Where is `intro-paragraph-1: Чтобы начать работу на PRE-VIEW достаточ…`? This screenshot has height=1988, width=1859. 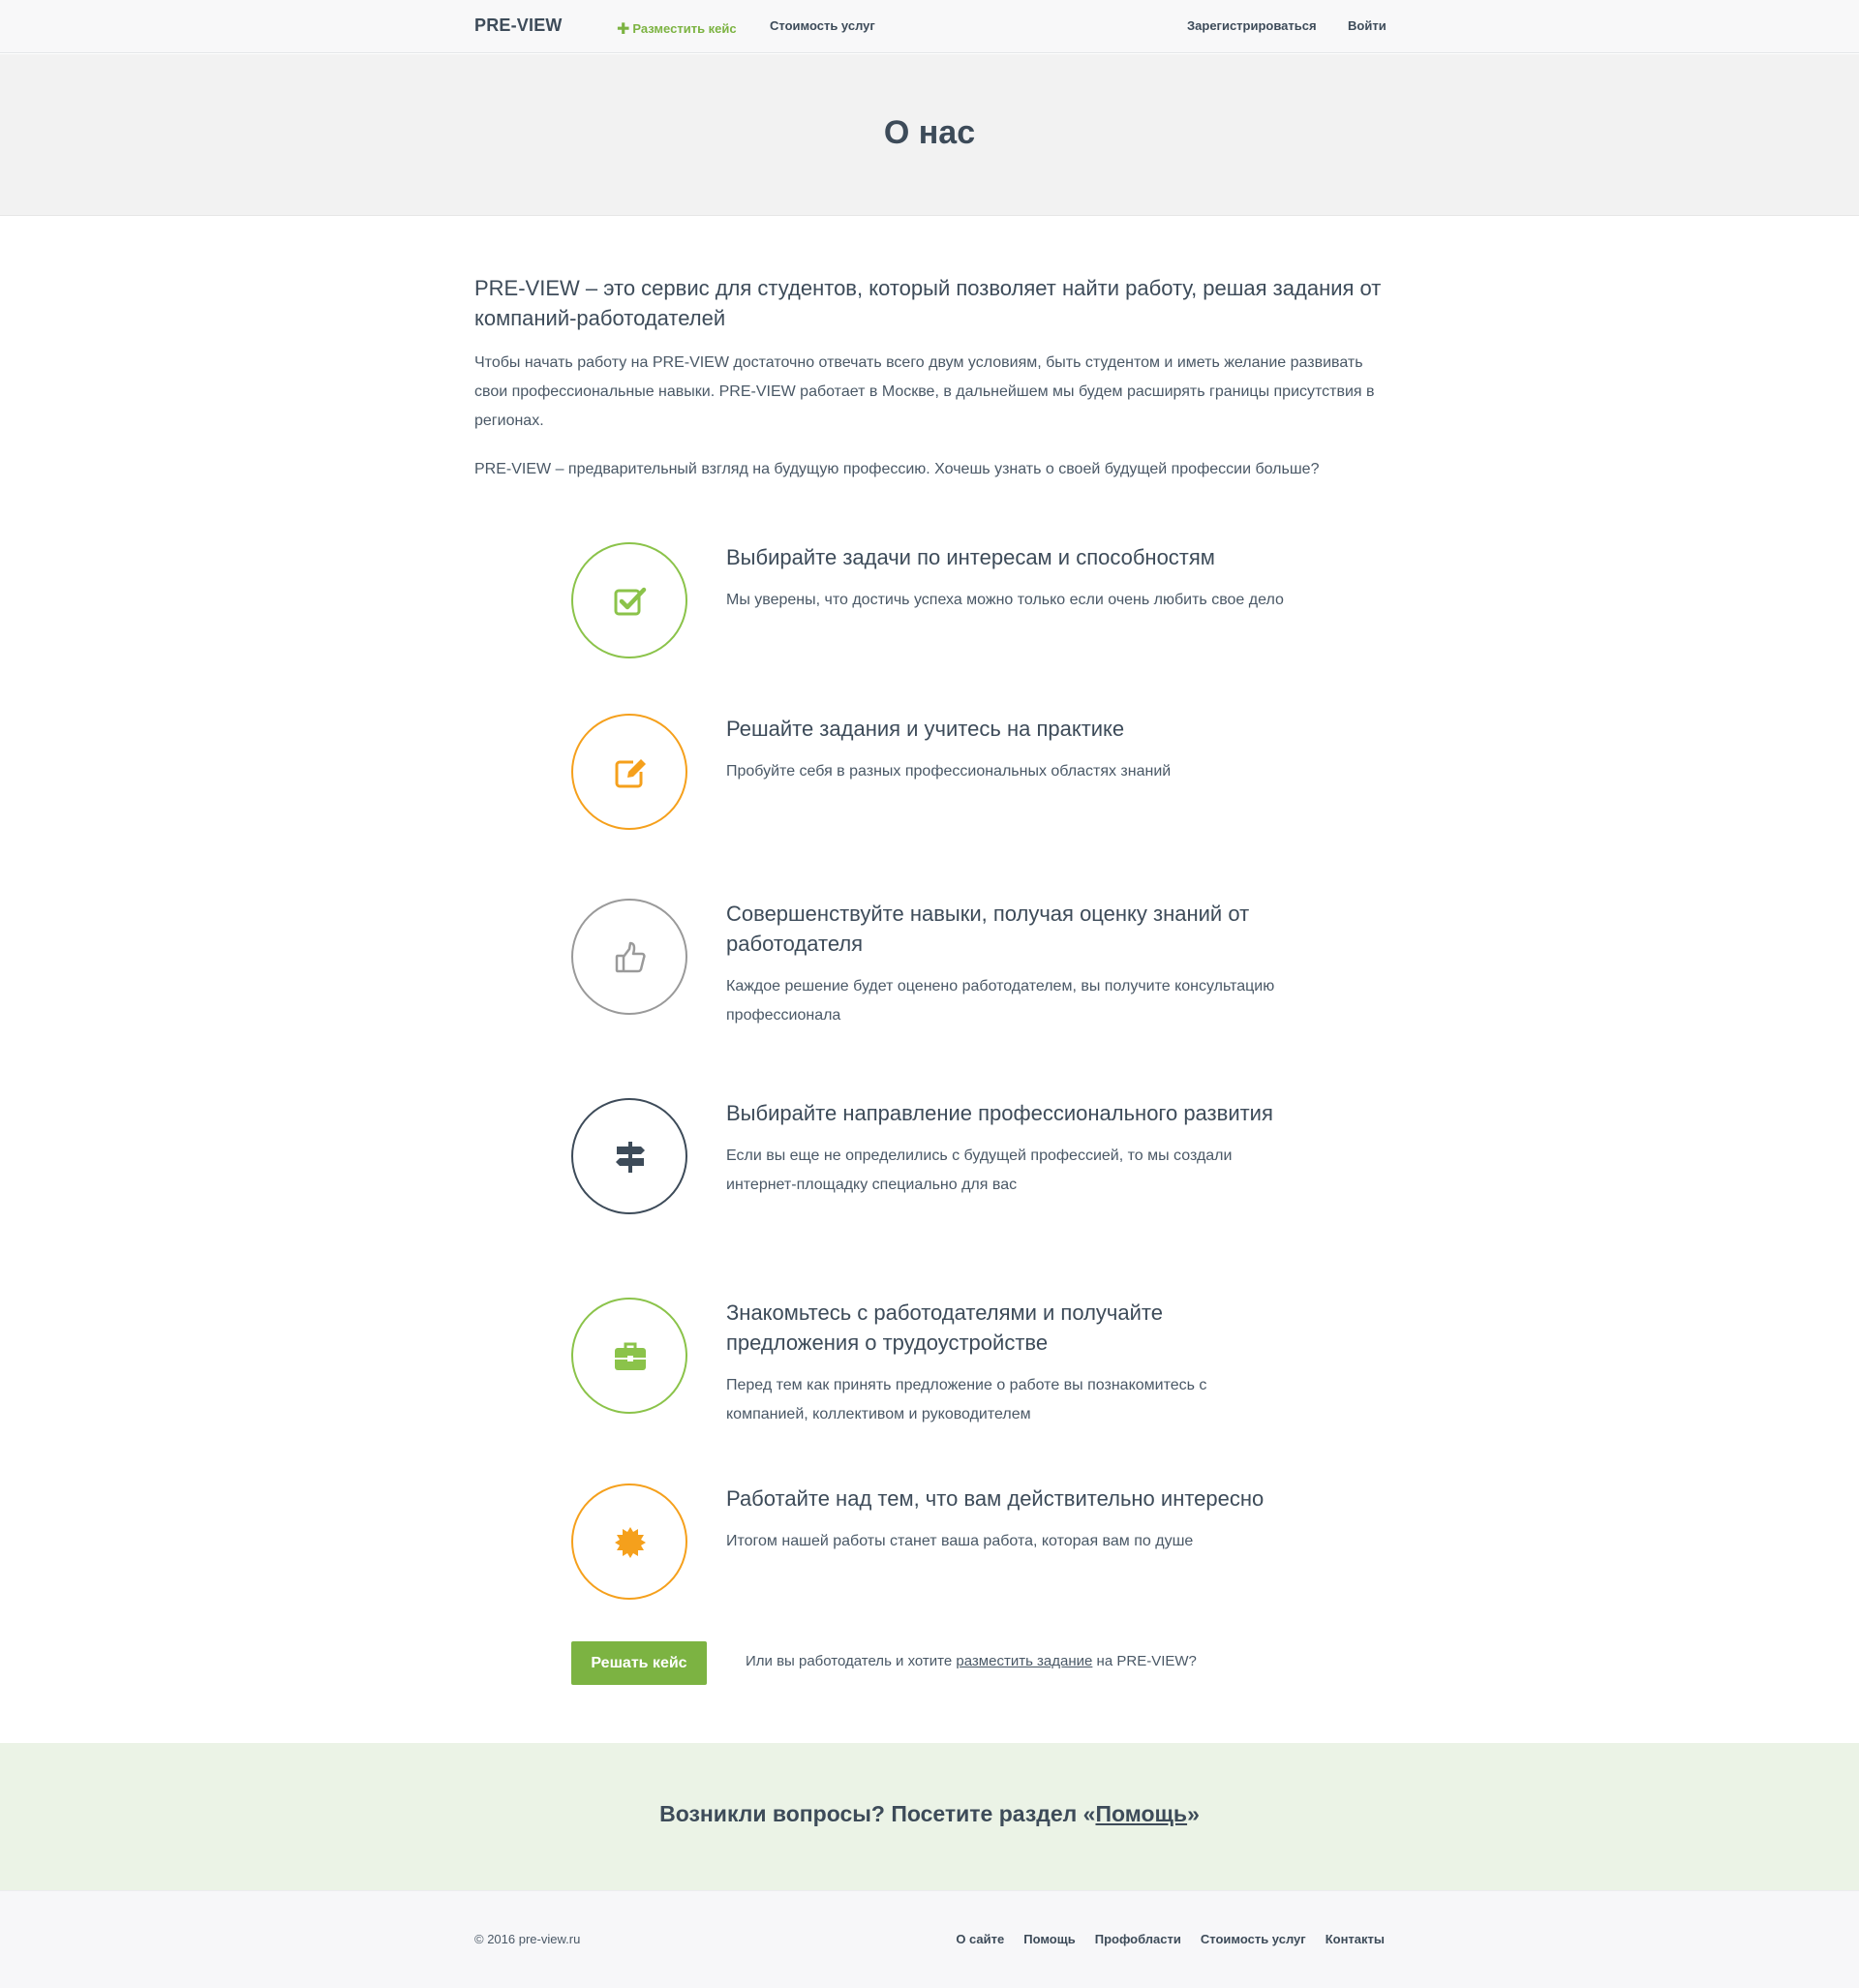 intro-paragraph-1: Чтобы начать работу на PRE-VIEW достаточ… is located at coordinates (924, 391).